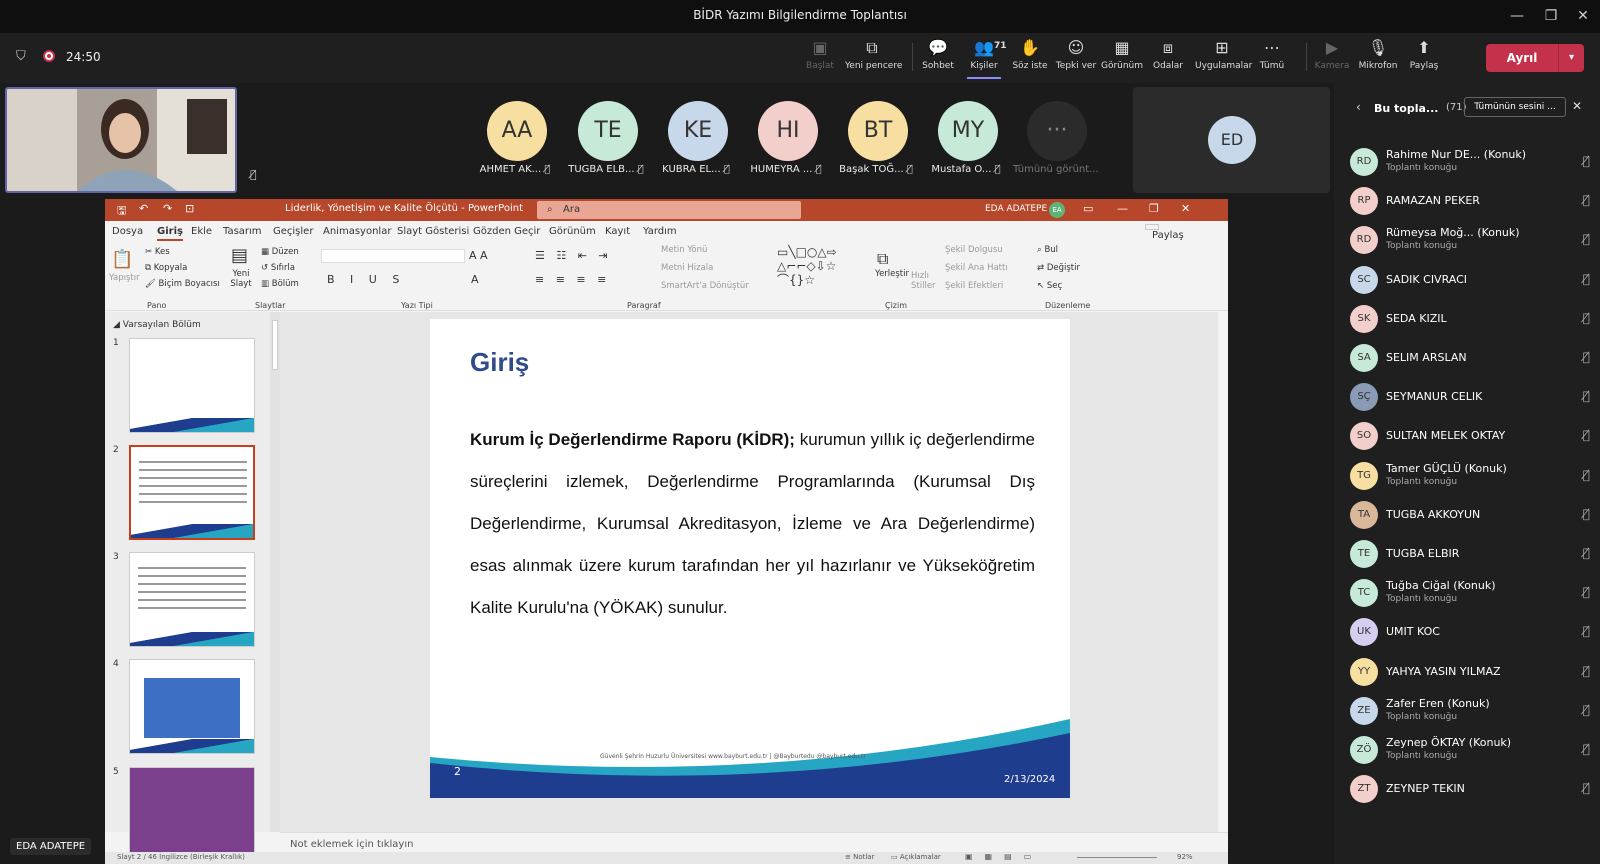 The height and width of the screenshot is (864, 1600). Describe the element at coordinates (1154, 208) in the screenshot. I see `ppt-restore-icon: ❐` at that location.